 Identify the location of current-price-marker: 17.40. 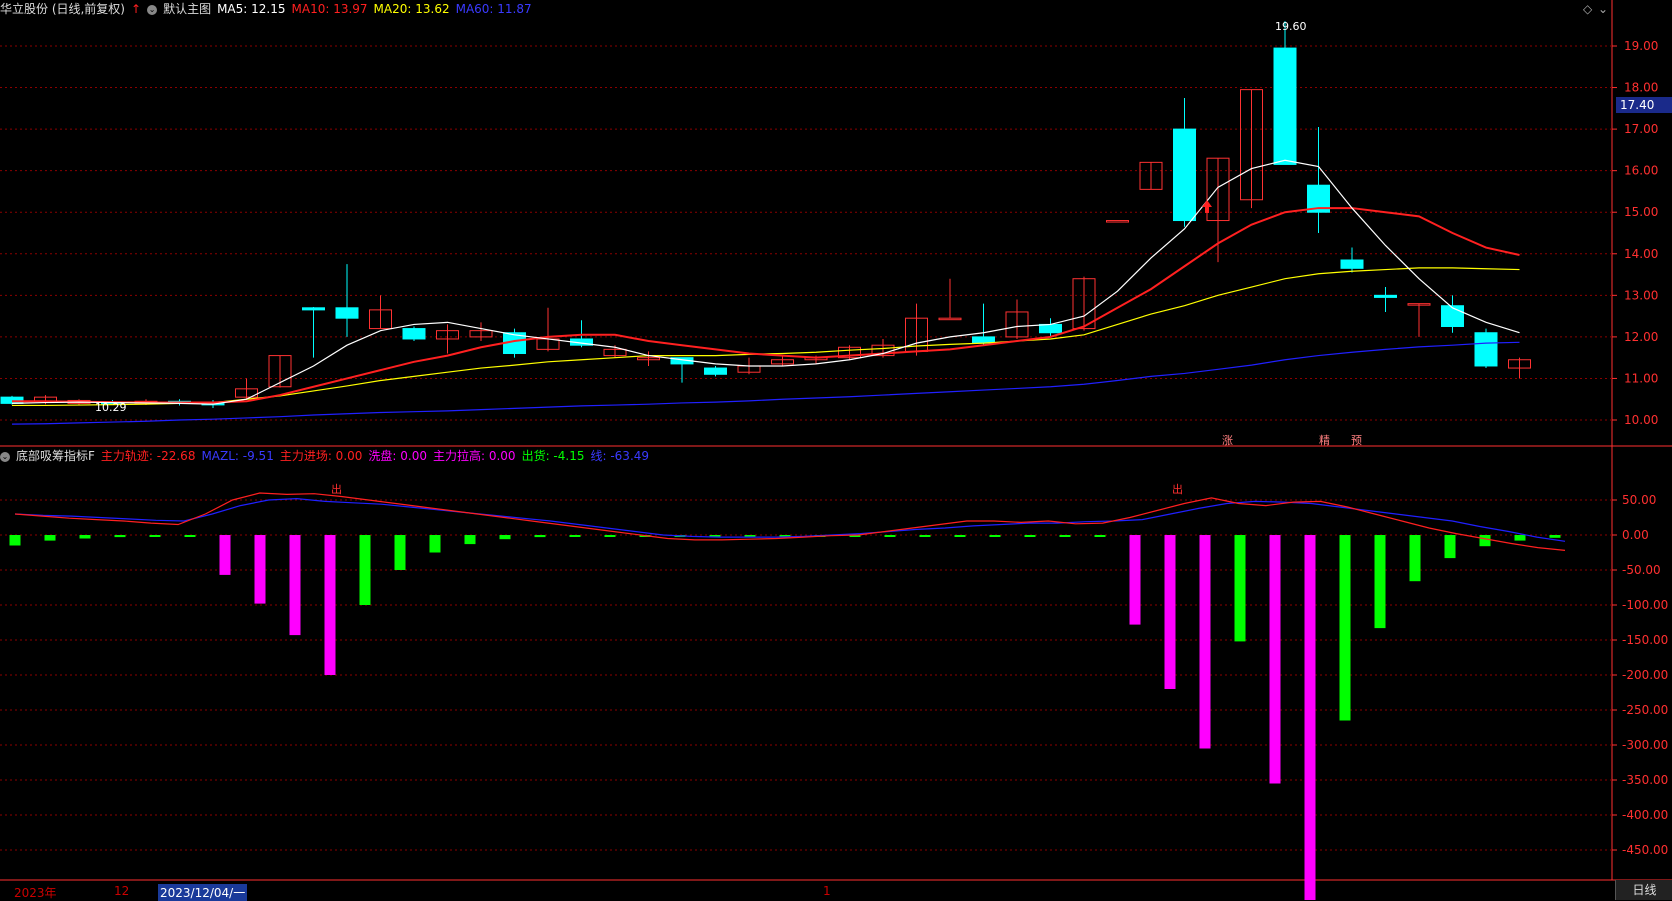
(1644, 105).